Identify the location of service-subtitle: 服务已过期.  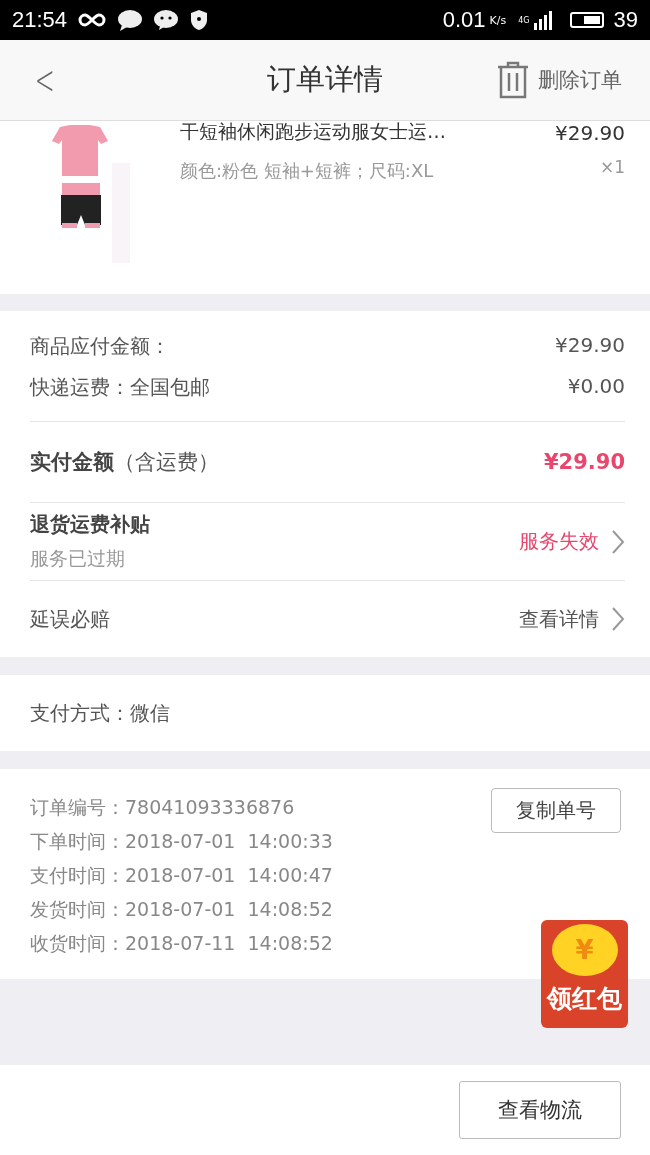
(78, 558).